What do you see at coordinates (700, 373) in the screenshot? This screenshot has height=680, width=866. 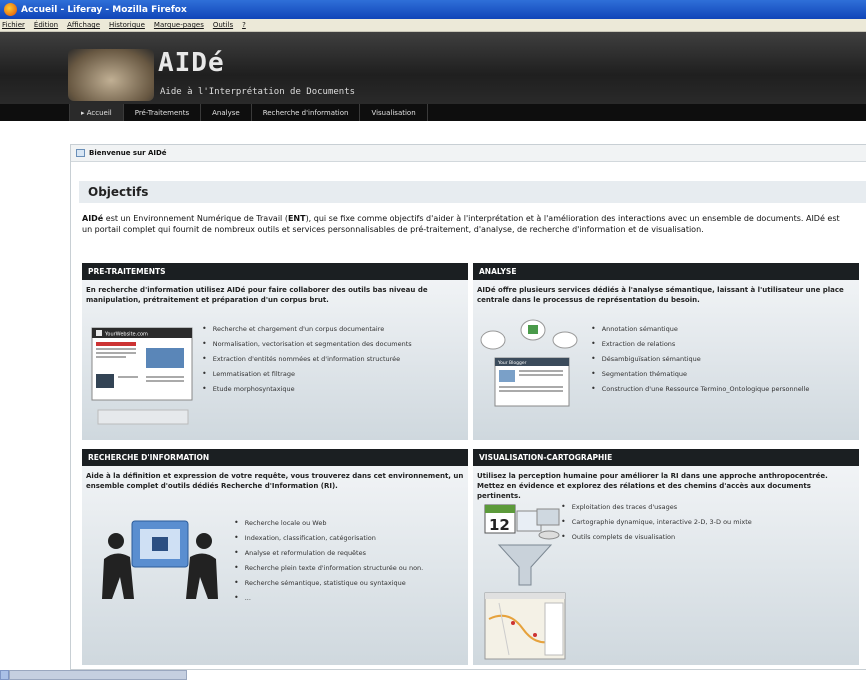 I see `list-item: Segmentation thématique` at bounding box center [700, 373].